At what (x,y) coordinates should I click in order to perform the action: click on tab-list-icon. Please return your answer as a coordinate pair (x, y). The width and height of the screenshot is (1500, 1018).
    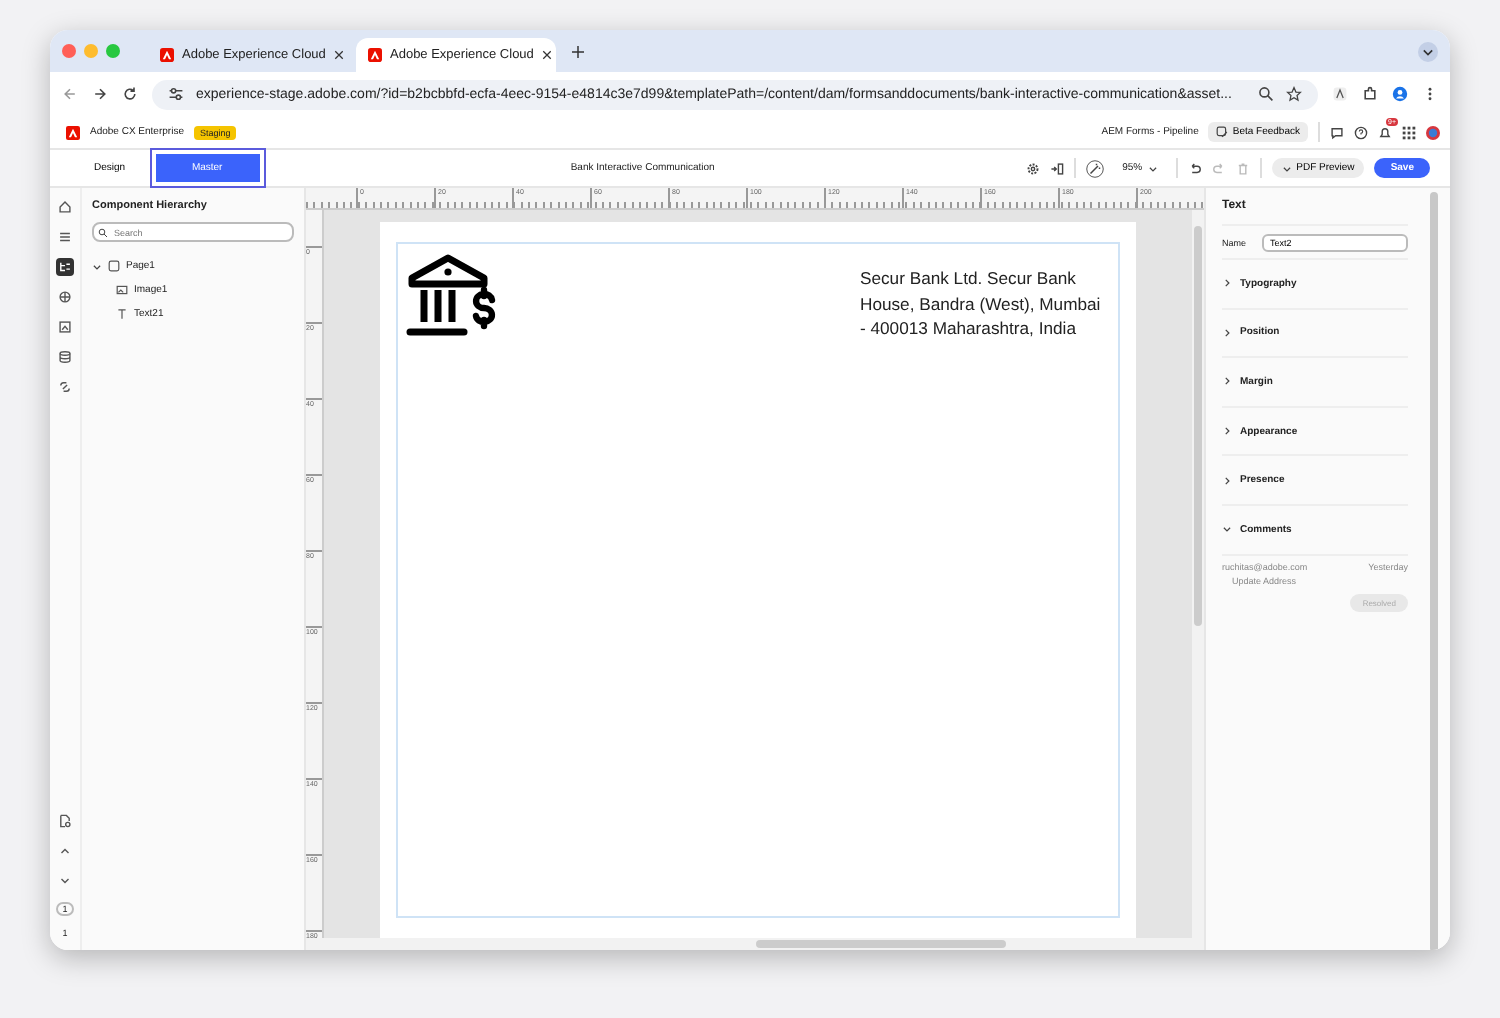
    Looking at the image, I should click on (1428, 51).